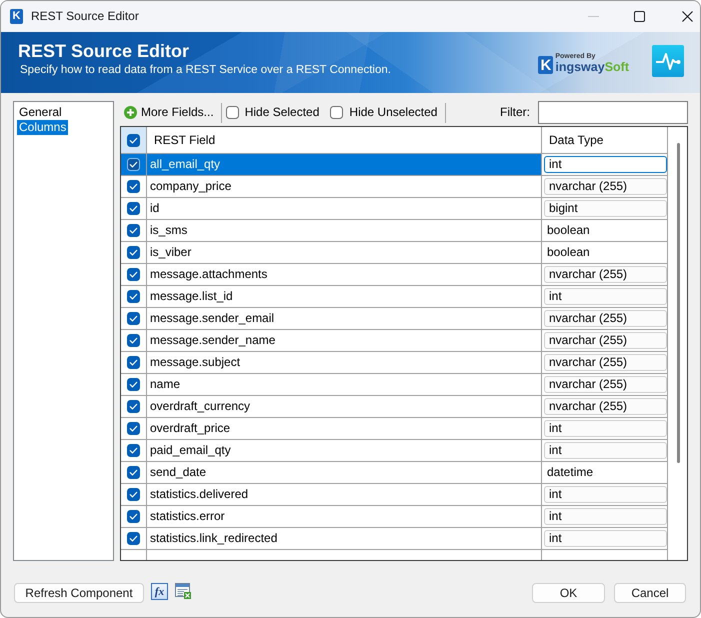  What do you see at coordinates (678, 303) in the screenshot?
I see `scrollbar-thumb` at bounding box center [678, 303].